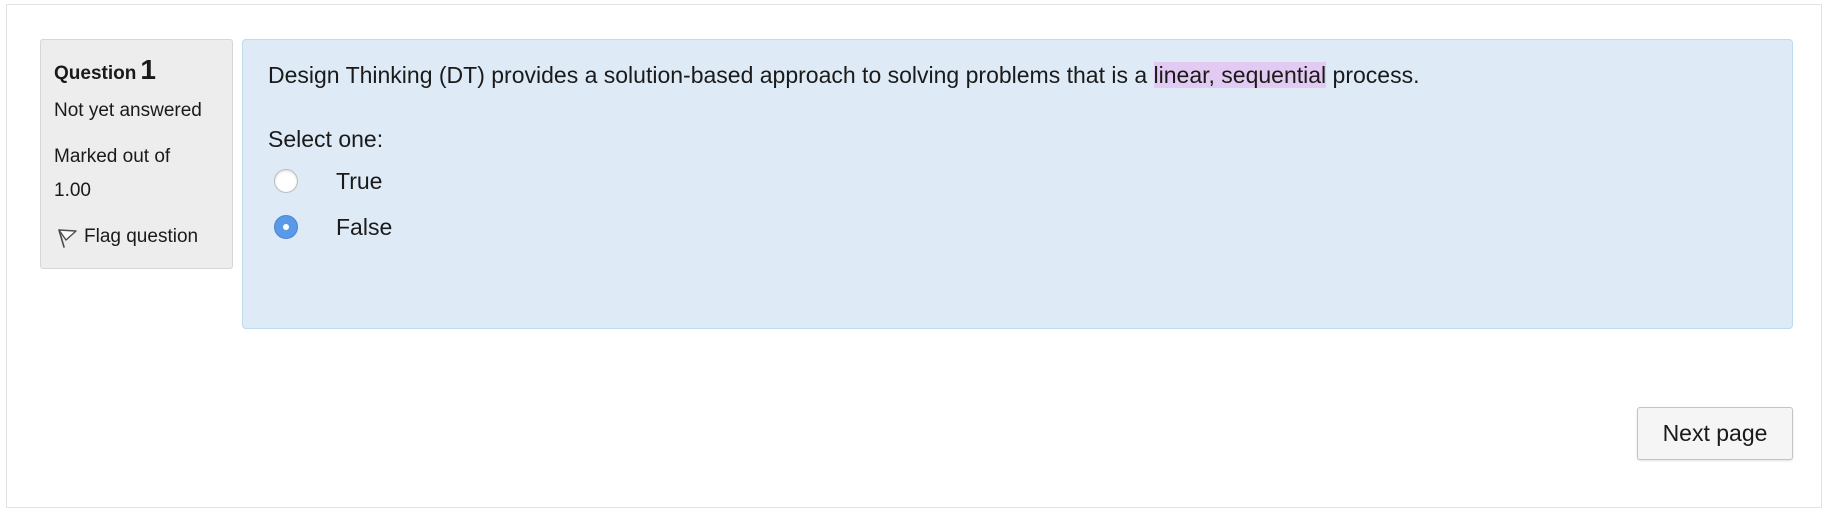 This screenshot has height=512, width=1830. Describe the element at coordinates (148, 69) in the screenshot. I see `question-number: 1` at that location.